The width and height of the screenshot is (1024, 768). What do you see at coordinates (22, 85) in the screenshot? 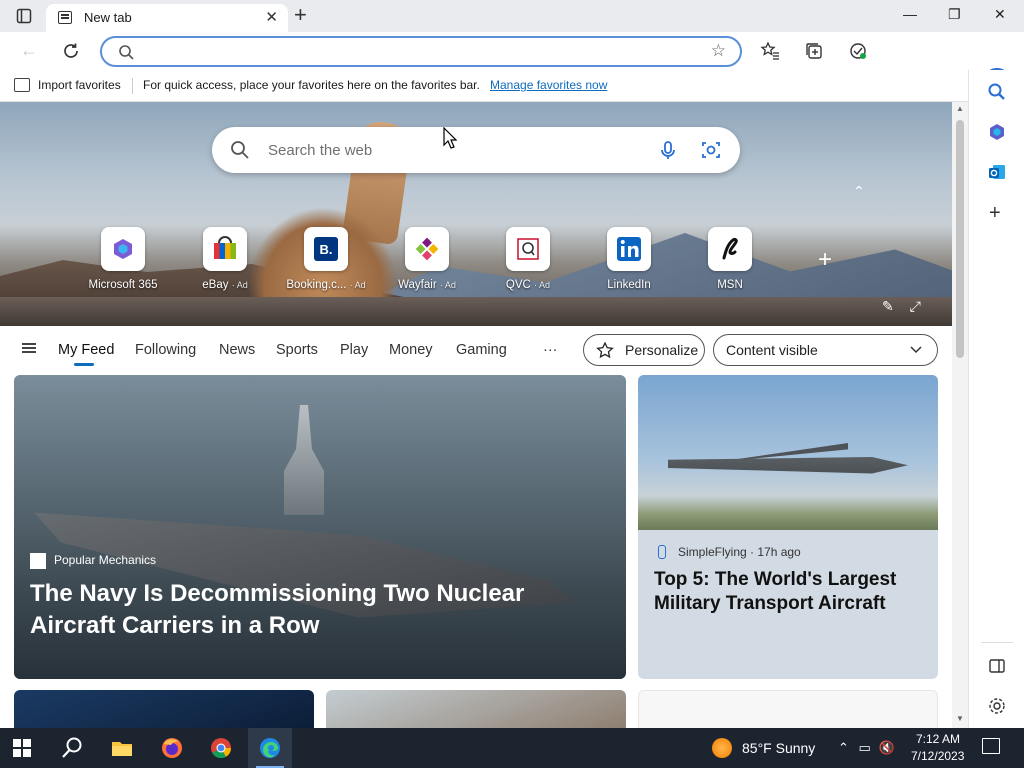
I see `import-favorites-icon` at bounding box center [22, 85].